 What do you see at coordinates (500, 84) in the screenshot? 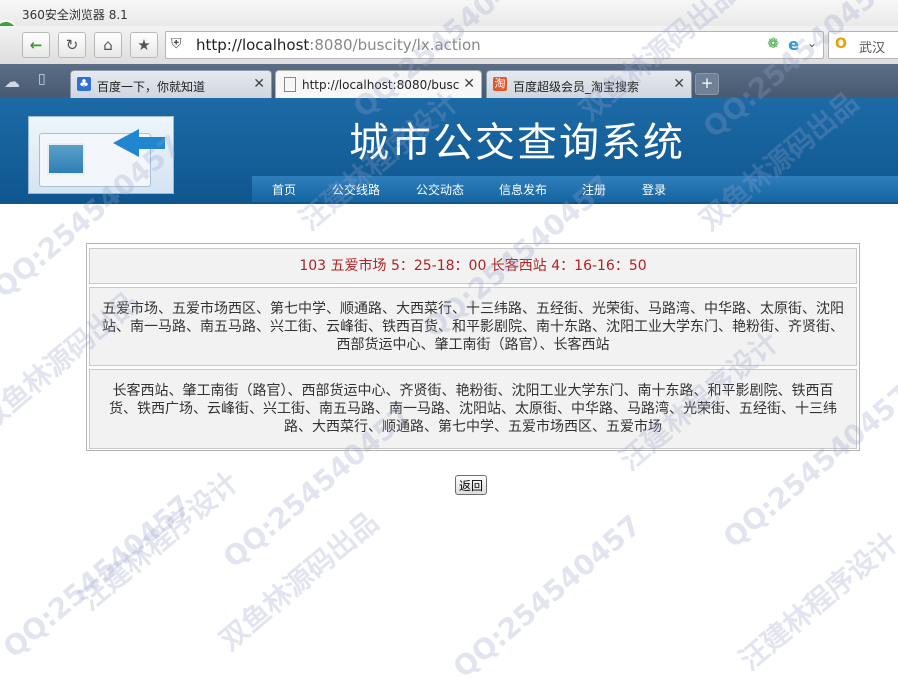
I see `taobao-icon: 淘` at bounding box center [500, 84].